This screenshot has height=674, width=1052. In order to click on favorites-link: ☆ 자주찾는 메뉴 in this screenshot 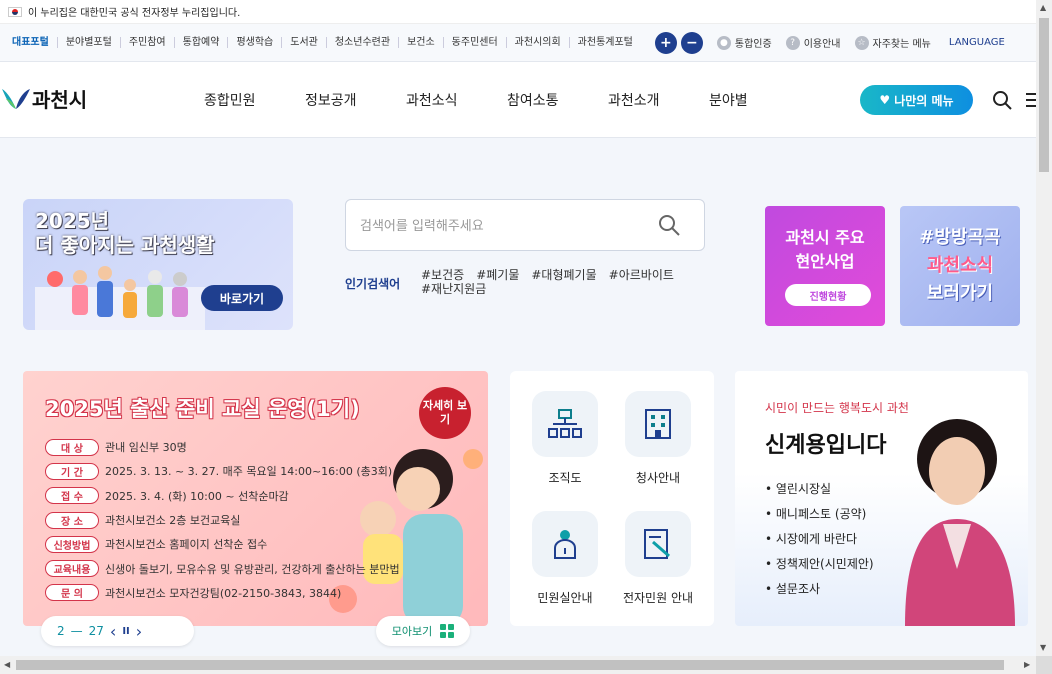, I will do `click(892, 42)`.